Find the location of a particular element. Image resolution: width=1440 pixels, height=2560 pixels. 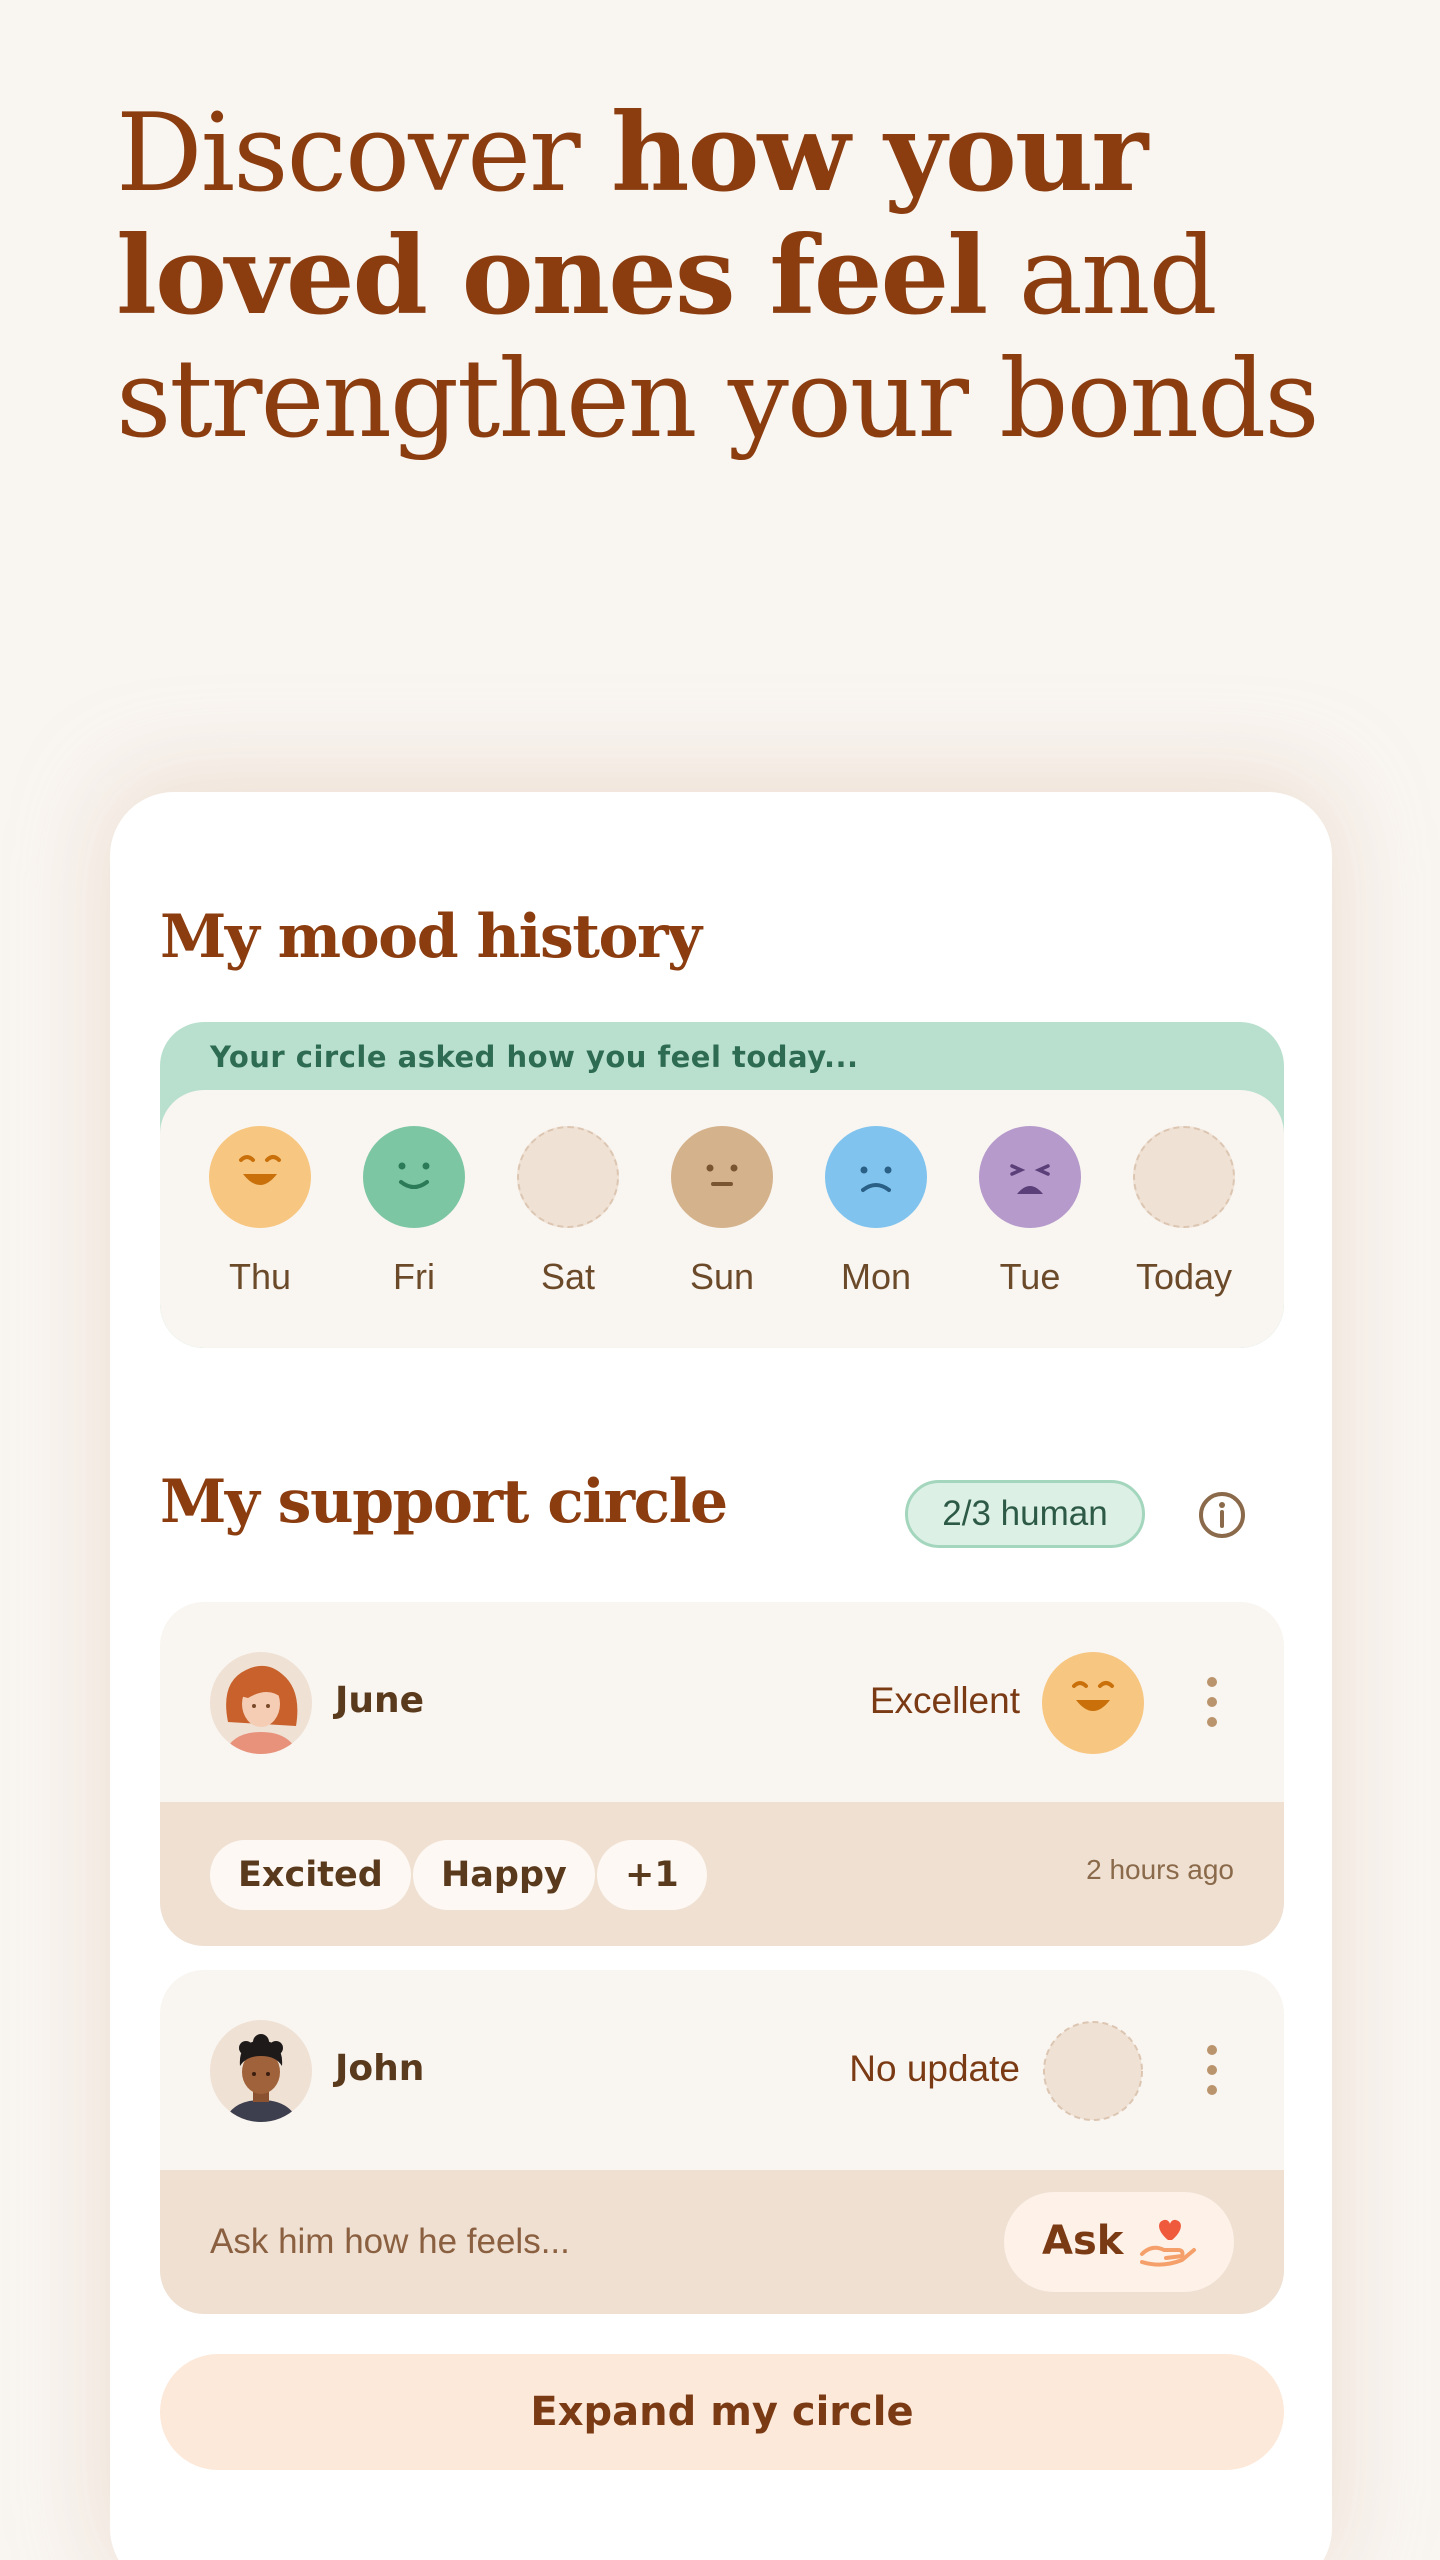

emotion-tag: Happy is located at coordinates (504, 1875).